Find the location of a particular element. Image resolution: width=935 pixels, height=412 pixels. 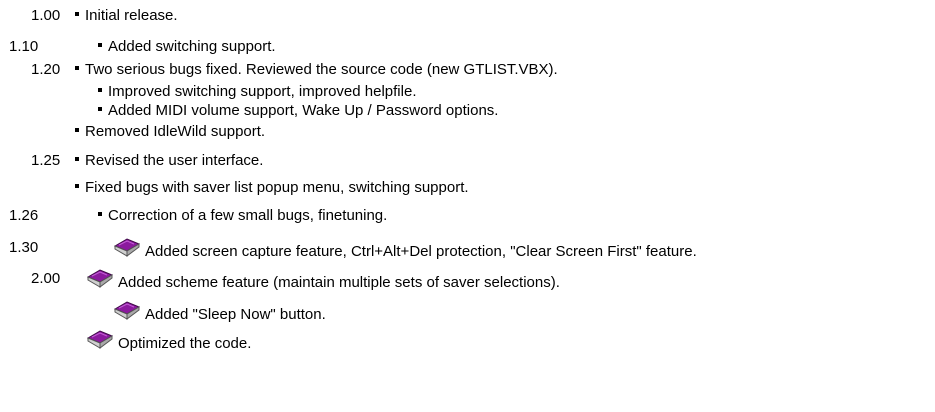

history-item-text: Revised the user interface. is located at coordinates (174, 160).